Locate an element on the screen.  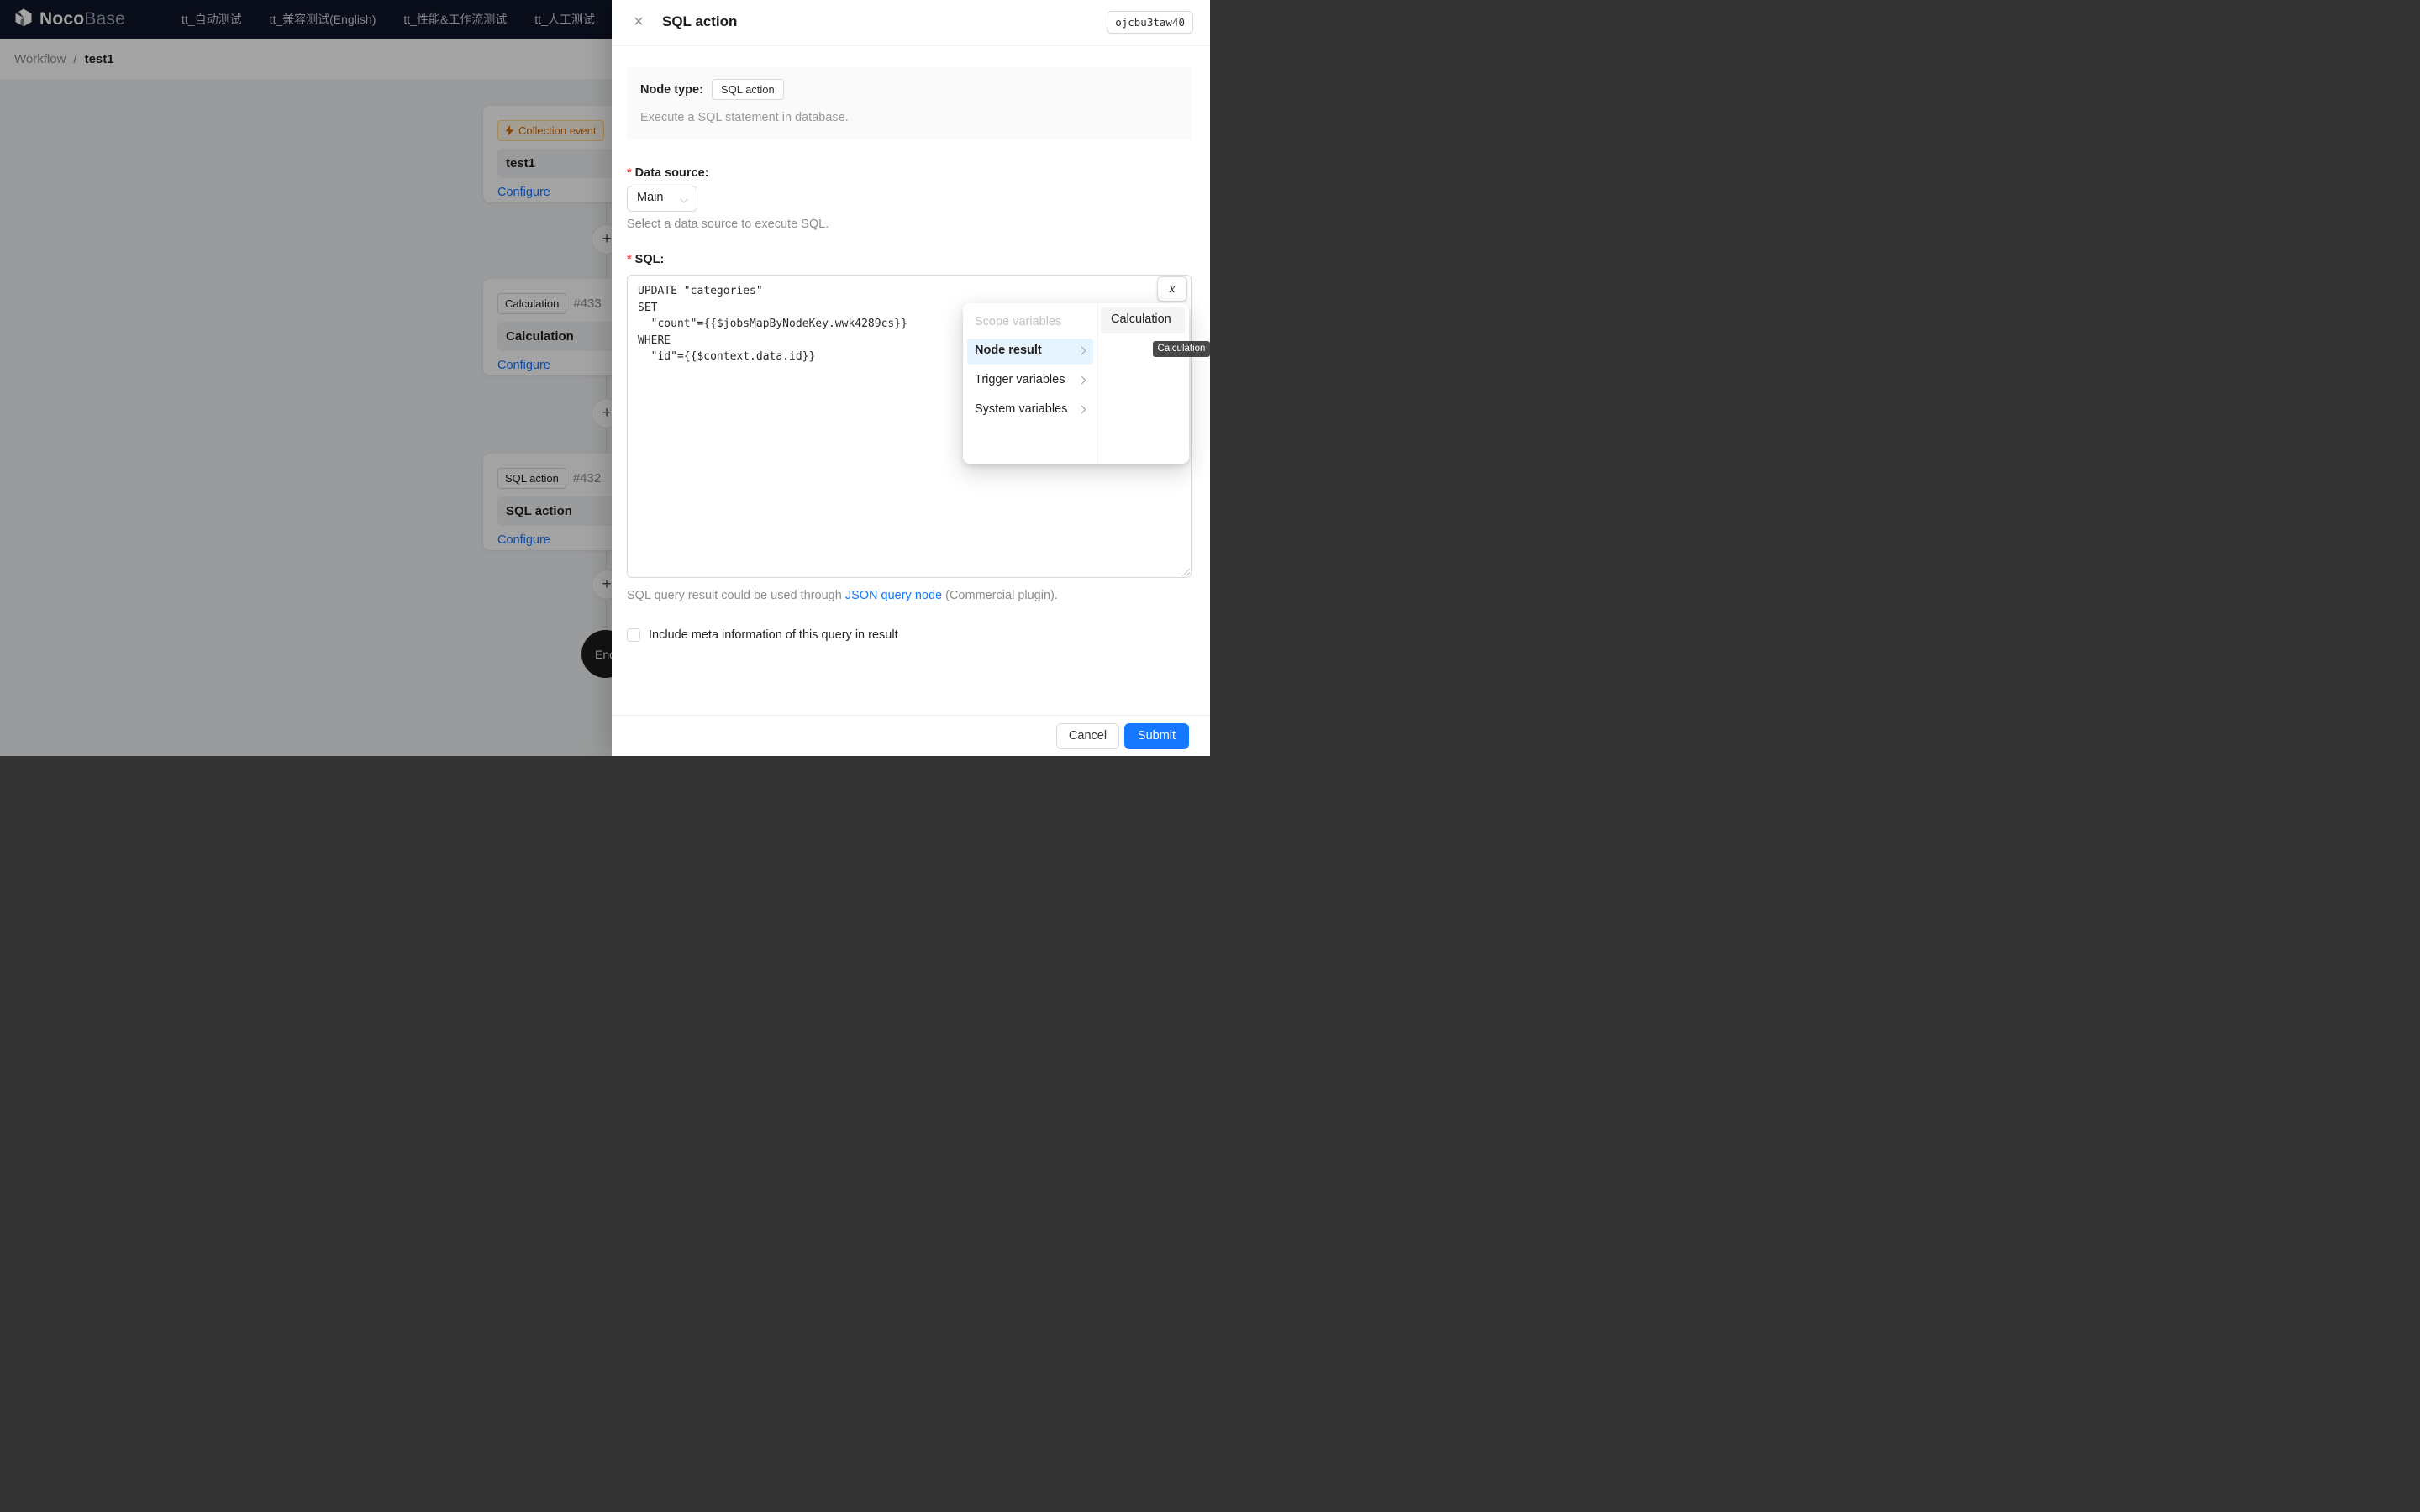
drawer-header: × SQL action ojcbu3taw40 is located at coordinates (911, 23).